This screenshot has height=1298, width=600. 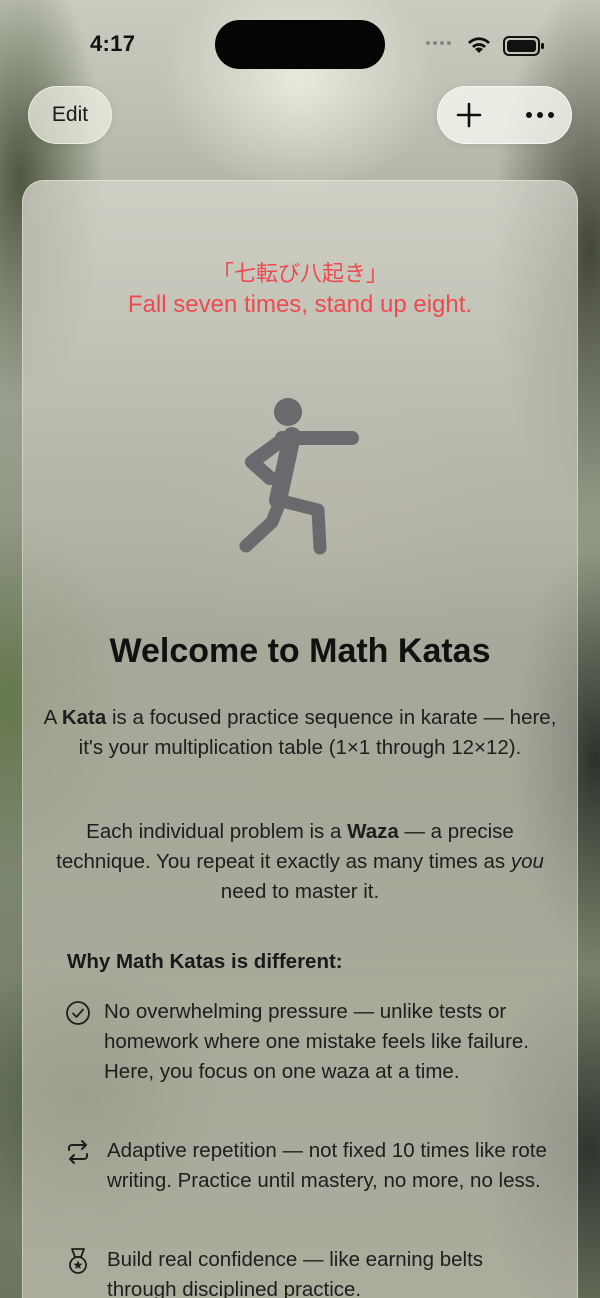 I want to click on edit-button: Edit, so click(x=70, y=115).